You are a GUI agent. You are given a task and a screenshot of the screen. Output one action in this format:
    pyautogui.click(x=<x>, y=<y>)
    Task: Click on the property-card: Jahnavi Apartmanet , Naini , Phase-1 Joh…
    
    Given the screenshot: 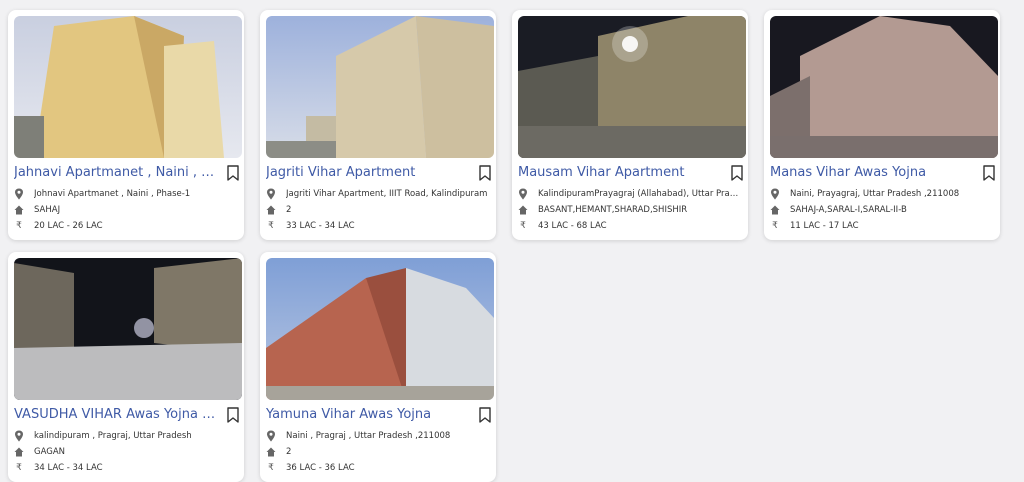 What is the action you would take?
    pyautogui.click(x=126, y=125)
    